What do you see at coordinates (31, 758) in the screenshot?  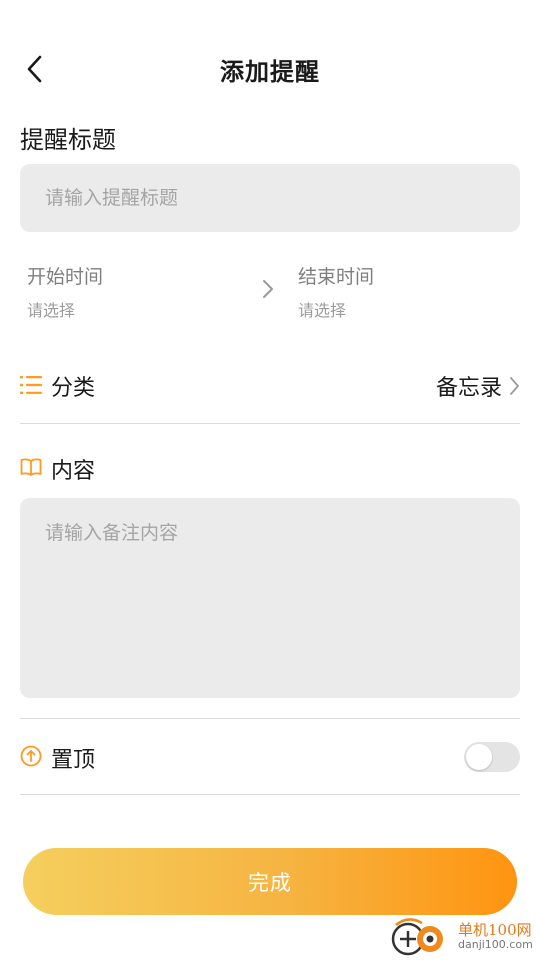 I see `pin-up-icon` at bounding box center [31, 758].